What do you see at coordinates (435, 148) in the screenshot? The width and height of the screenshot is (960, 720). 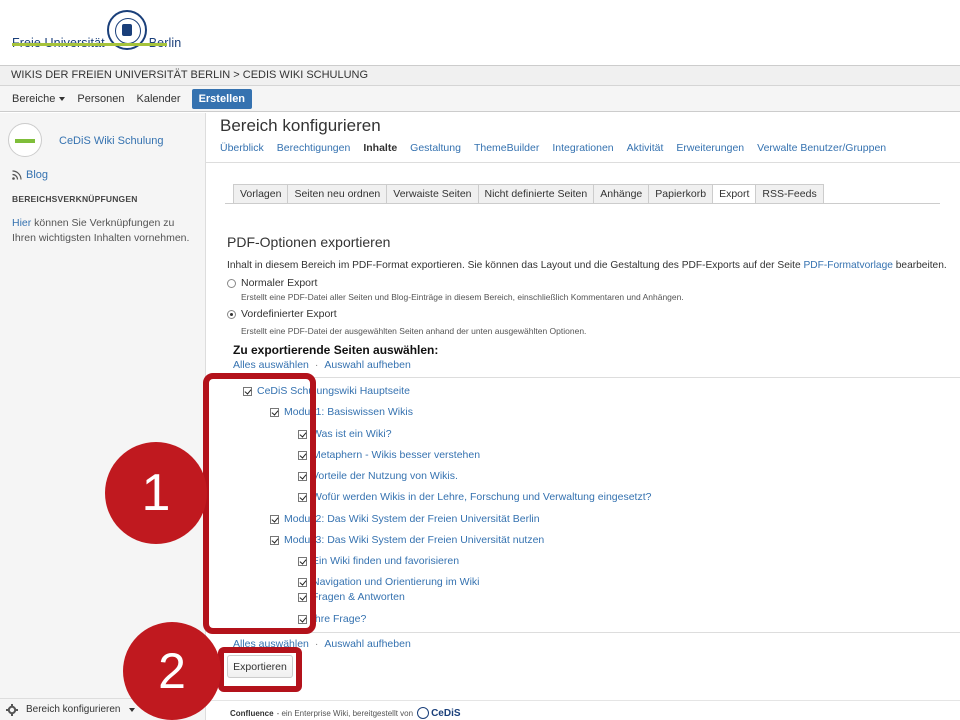 I see `tab-look-and-feel: Gestaltung` at bounding box center [435, 148].